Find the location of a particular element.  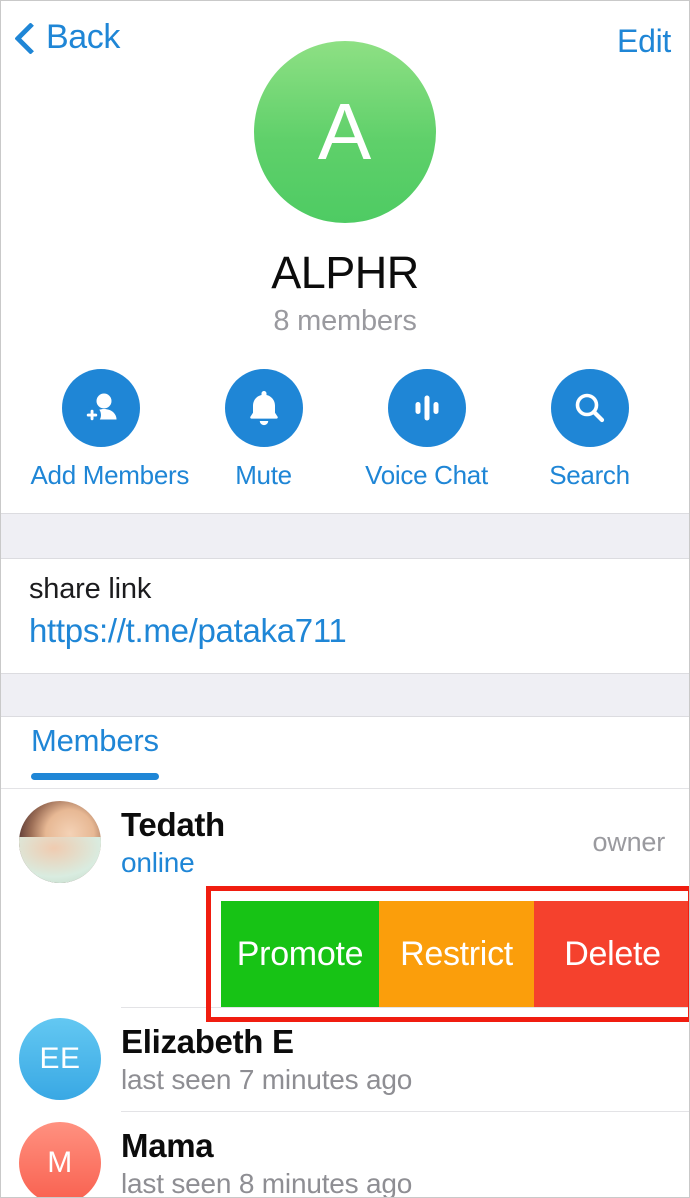

waveform-icon is located at coordinates (426, 408).